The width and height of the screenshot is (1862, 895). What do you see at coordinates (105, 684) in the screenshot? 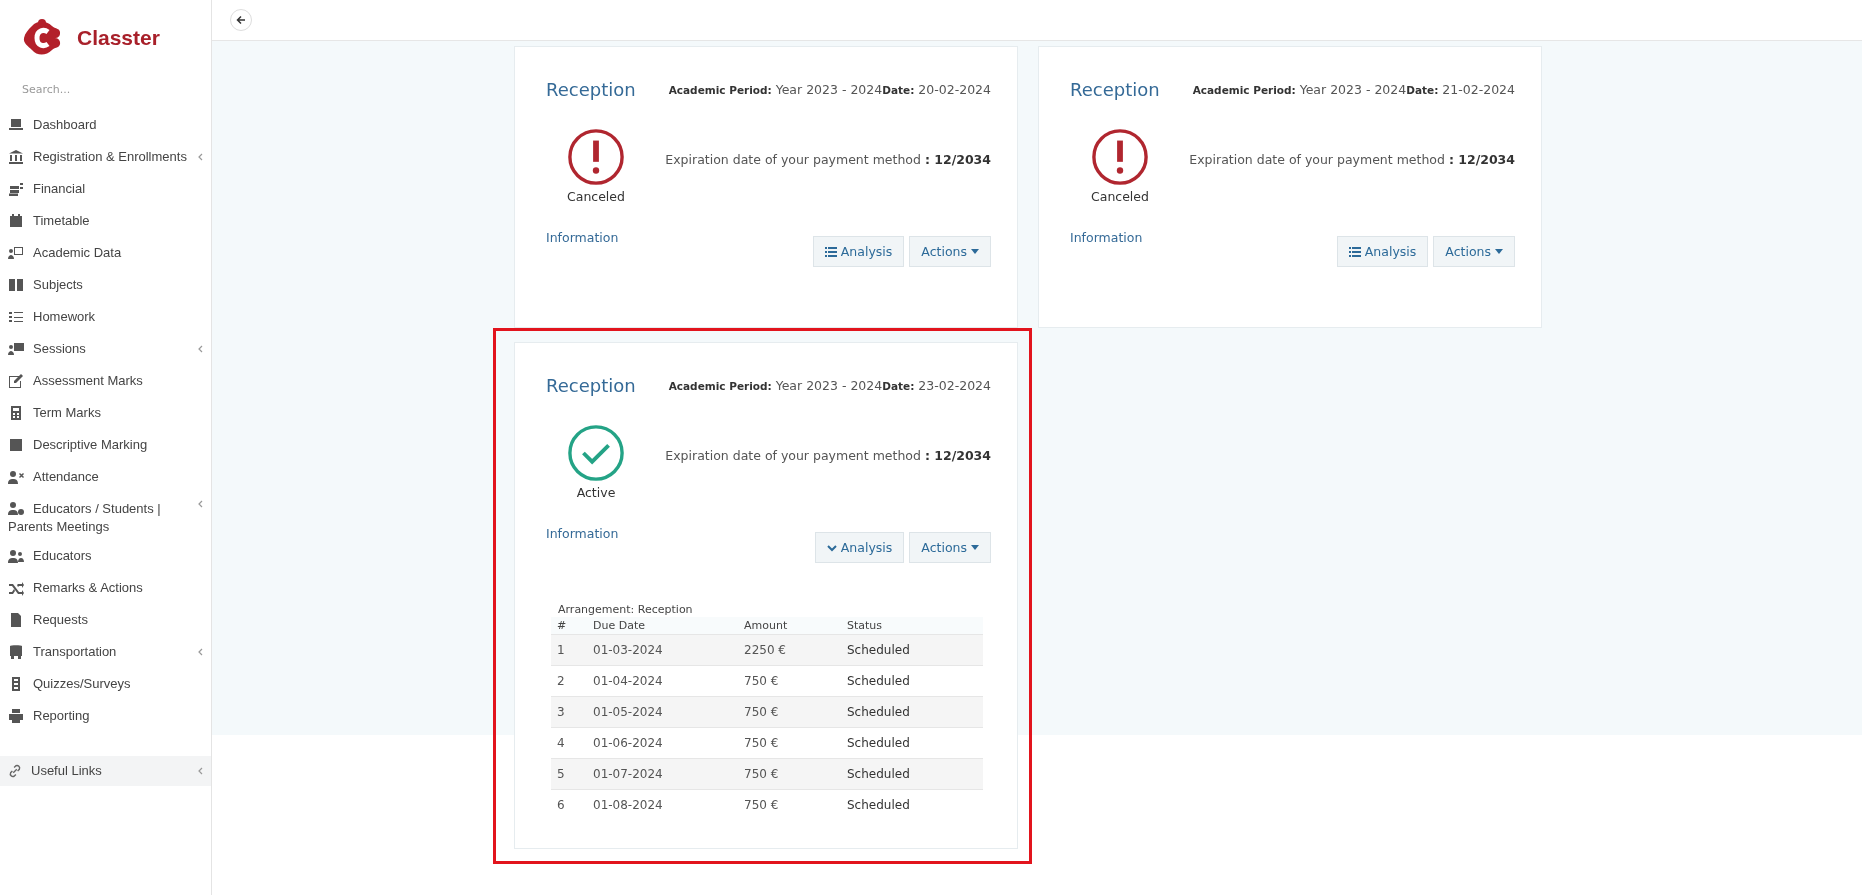
I see `sidebar-item: Quizzes/Surveys` at bounding box center [105, 684].